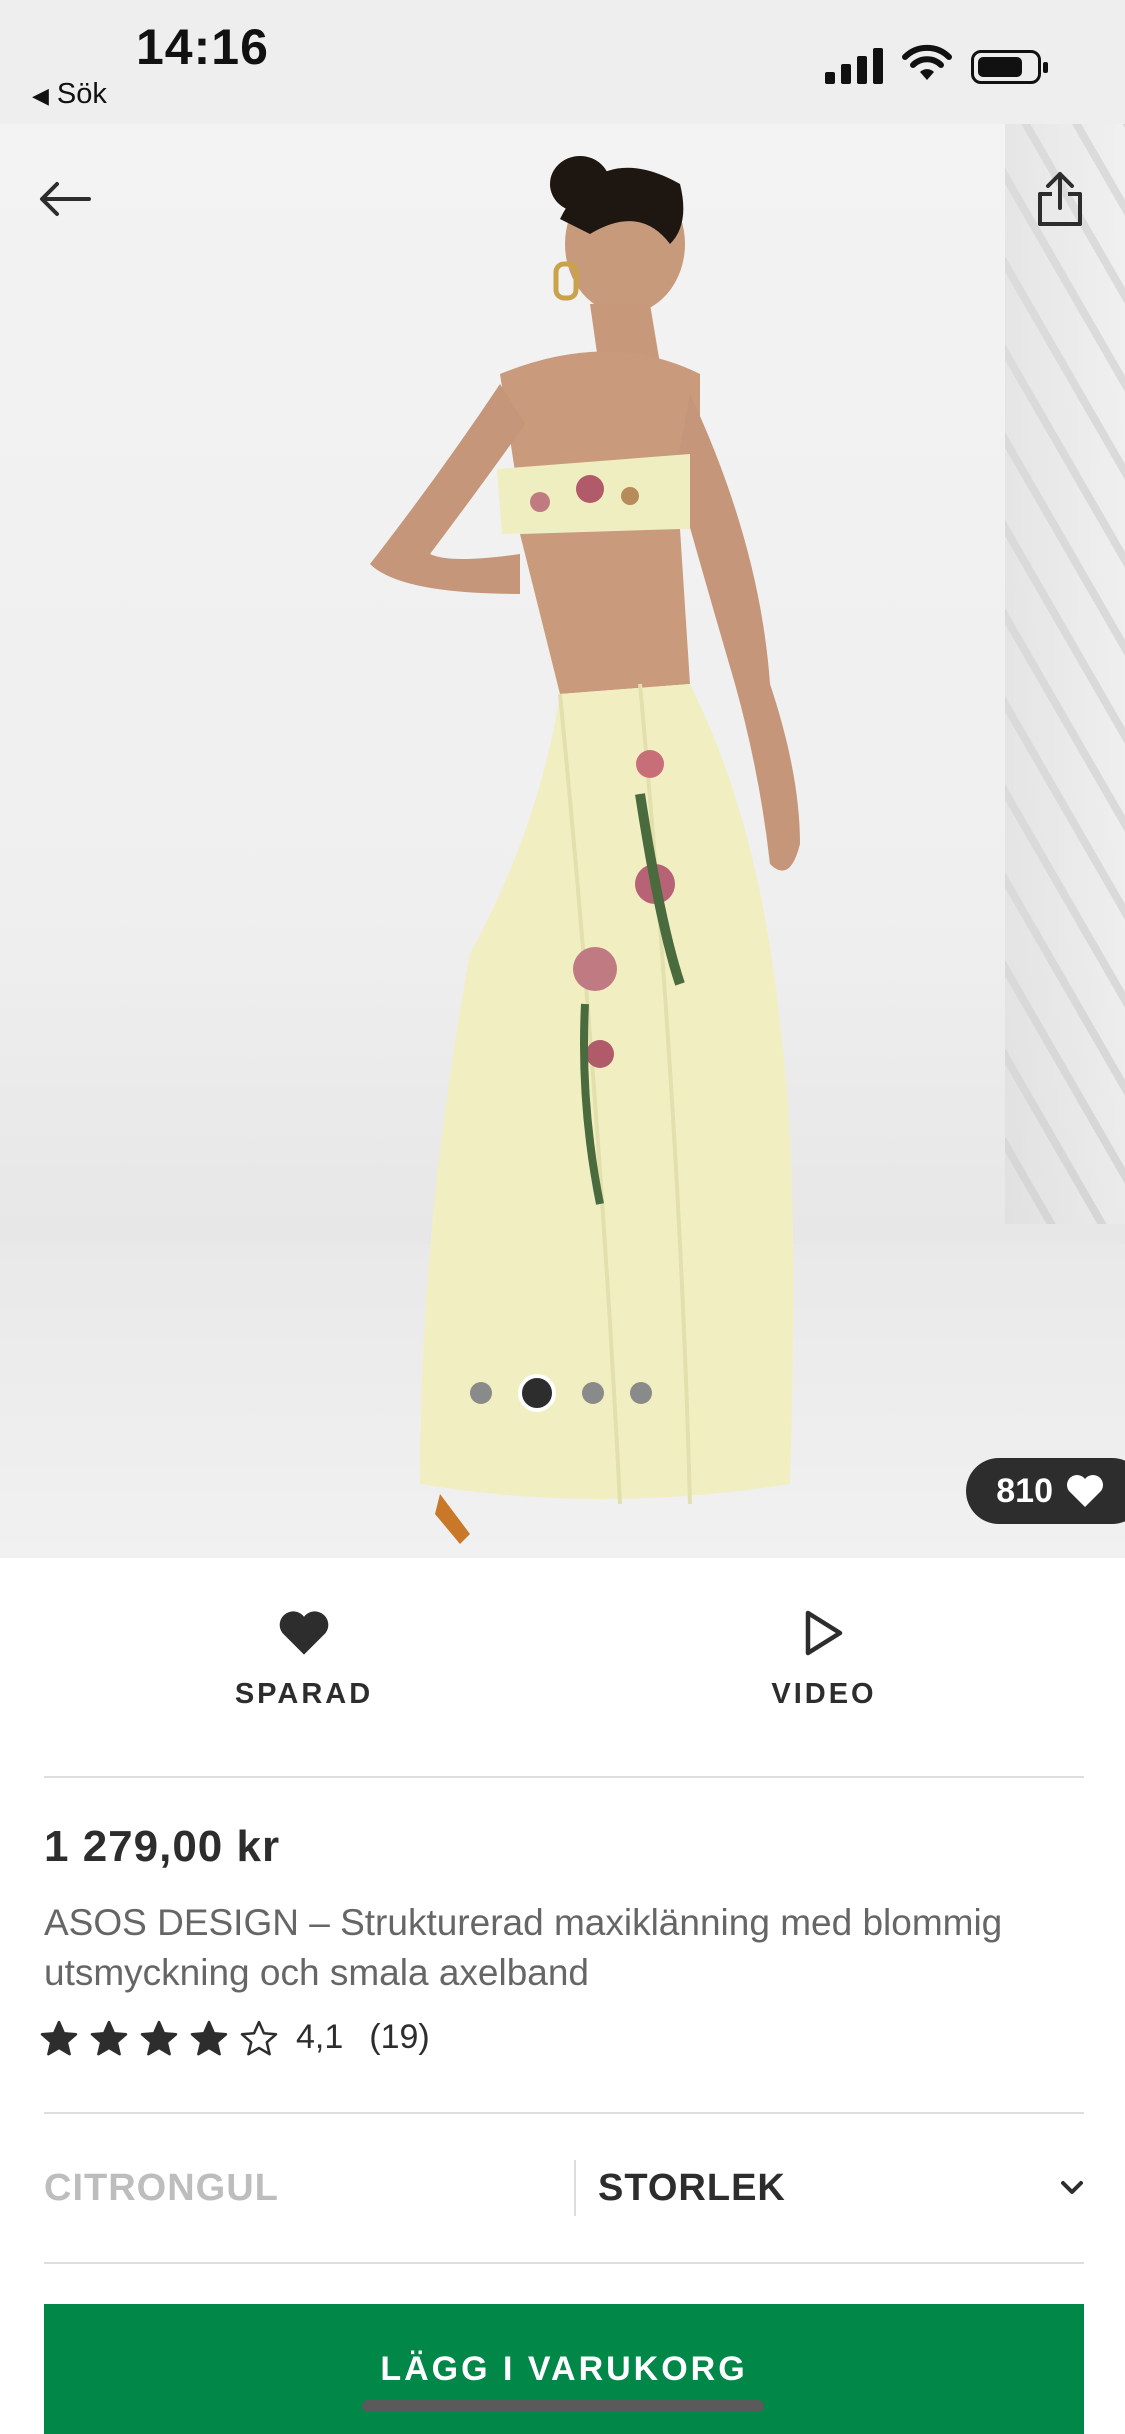 This screenshot has width=1125, height=2434. I want to click on back-to-search-link: ◀ Sök, so click(69, 94).